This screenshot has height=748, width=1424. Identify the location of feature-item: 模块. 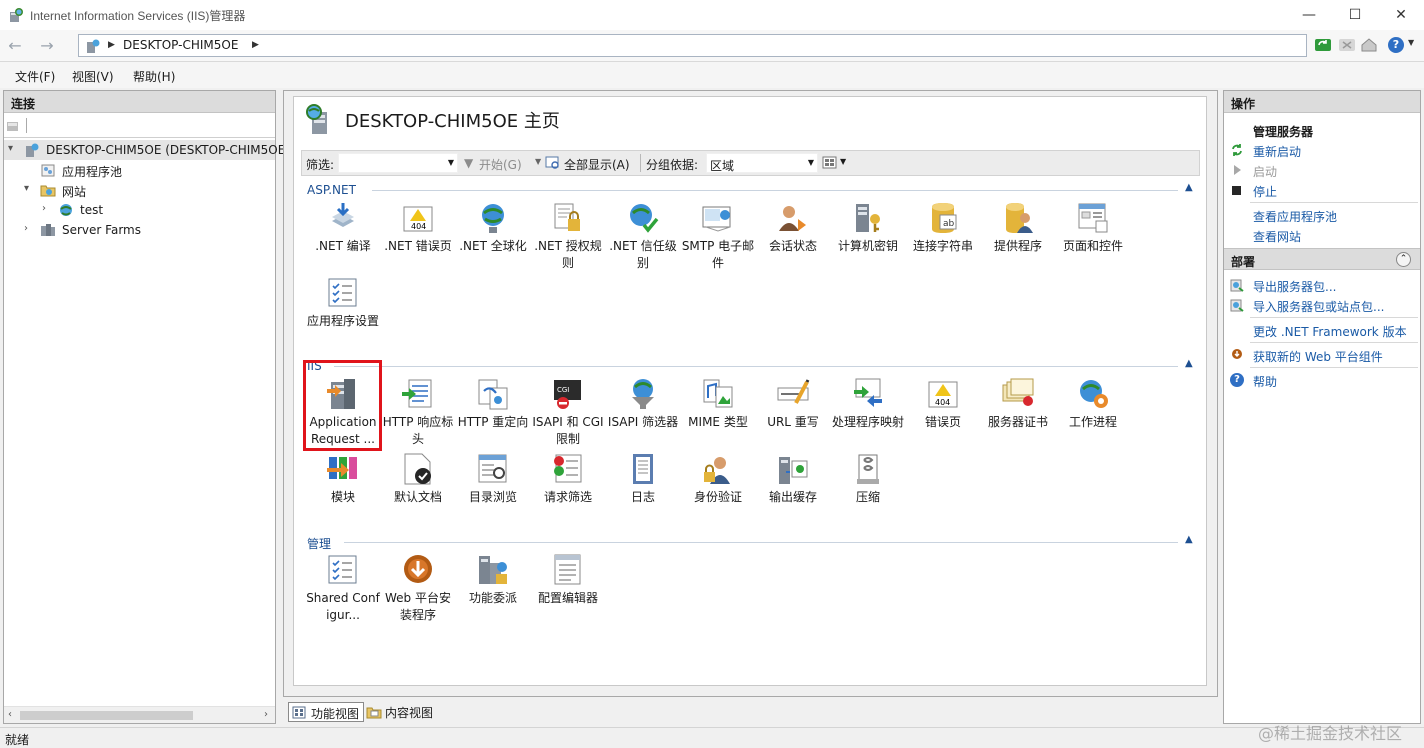
(343, 479).